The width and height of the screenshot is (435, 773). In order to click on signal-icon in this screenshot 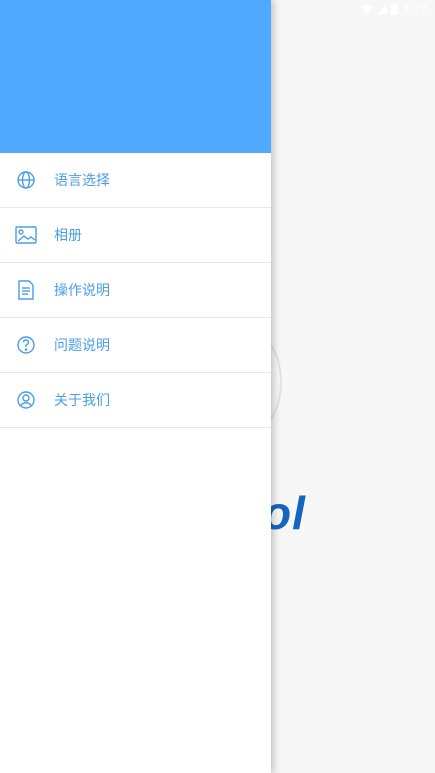, I will do `click(382, 9)`.